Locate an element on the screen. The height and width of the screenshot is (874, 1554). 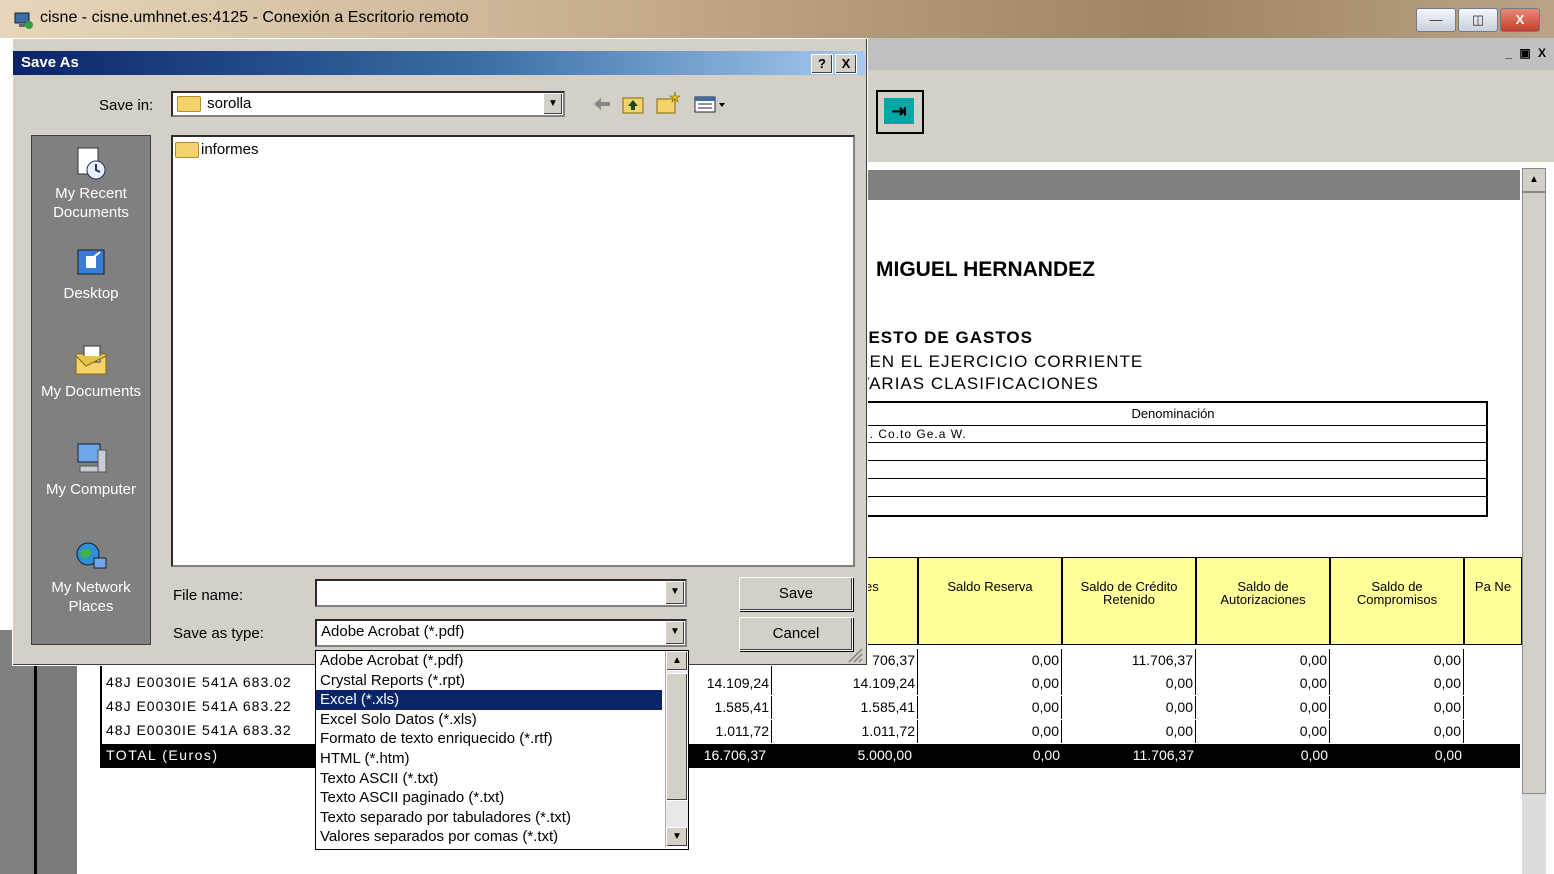
total-value: 16.706,37 is located at coordinates (734, 755).